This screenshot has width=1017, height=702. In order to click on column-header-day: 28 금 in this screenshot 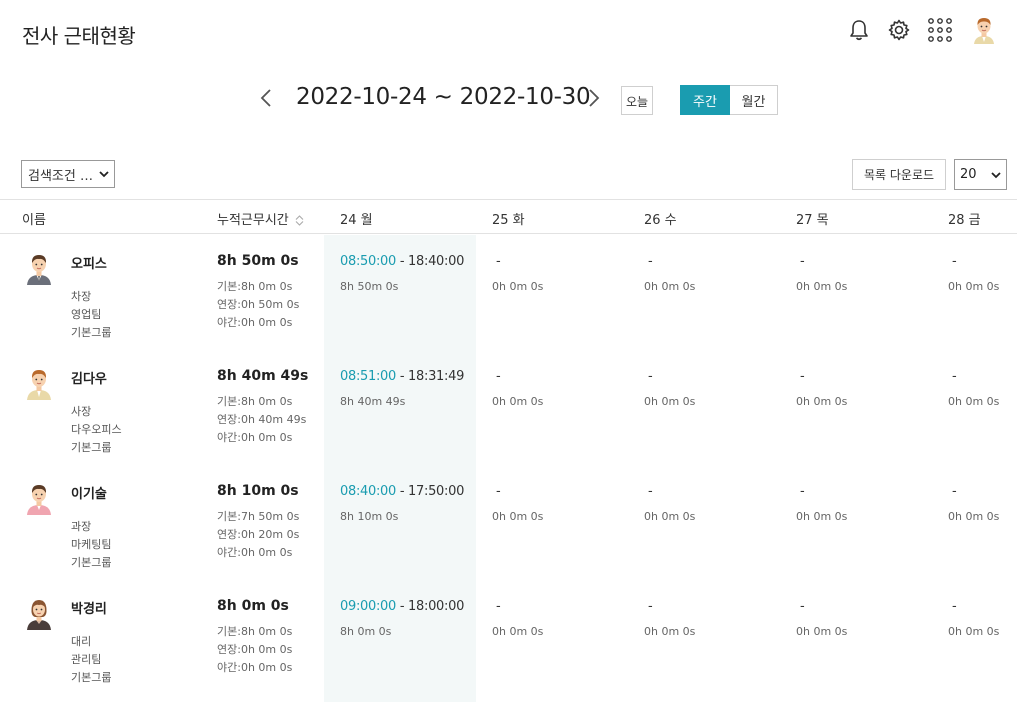, I will do `click(964, 220)`.